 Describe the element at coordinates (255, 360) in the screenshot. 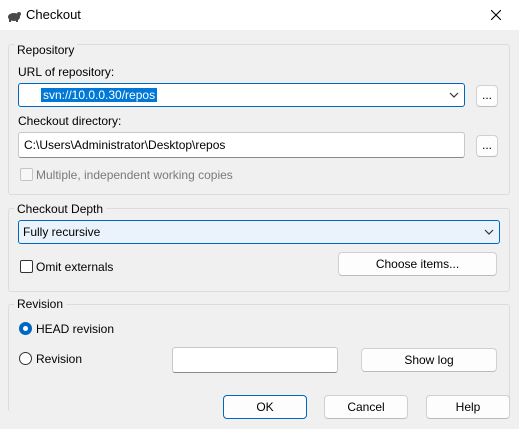

I see `revision-number-field` at that location.